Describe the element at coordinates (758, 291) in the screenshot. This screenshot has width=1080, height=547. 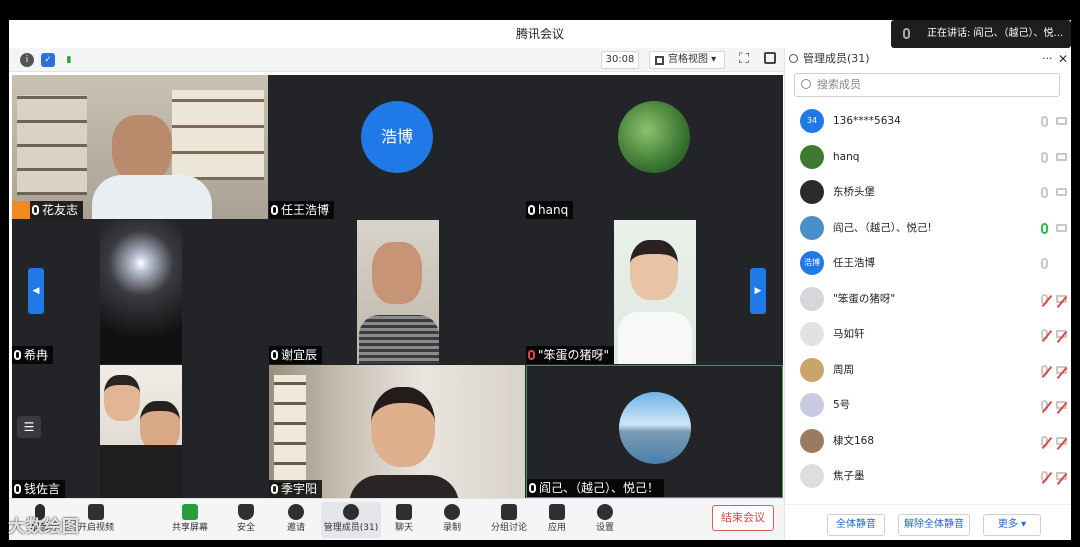
I see `next-page-button: ▶` at that location.